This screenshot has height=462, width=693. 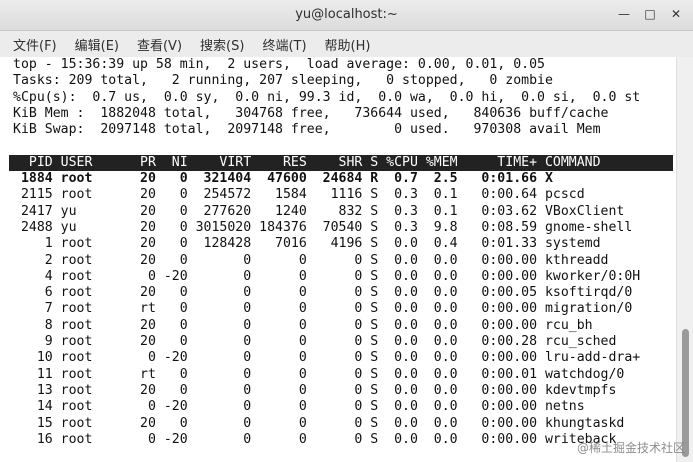 What do you see at coordinates (630, 448) in the screenshot?
I see `watermark: @稀土掘金技术社区` at bounding box center [630, 448].